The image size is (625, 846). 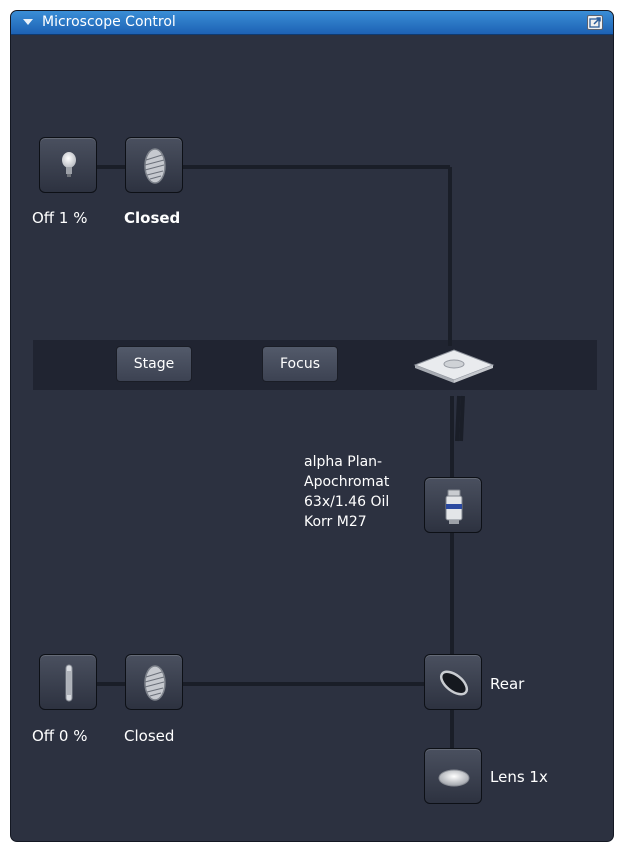 I want to click on objective-line-4: Korr M27, so click(x=335, y=522).